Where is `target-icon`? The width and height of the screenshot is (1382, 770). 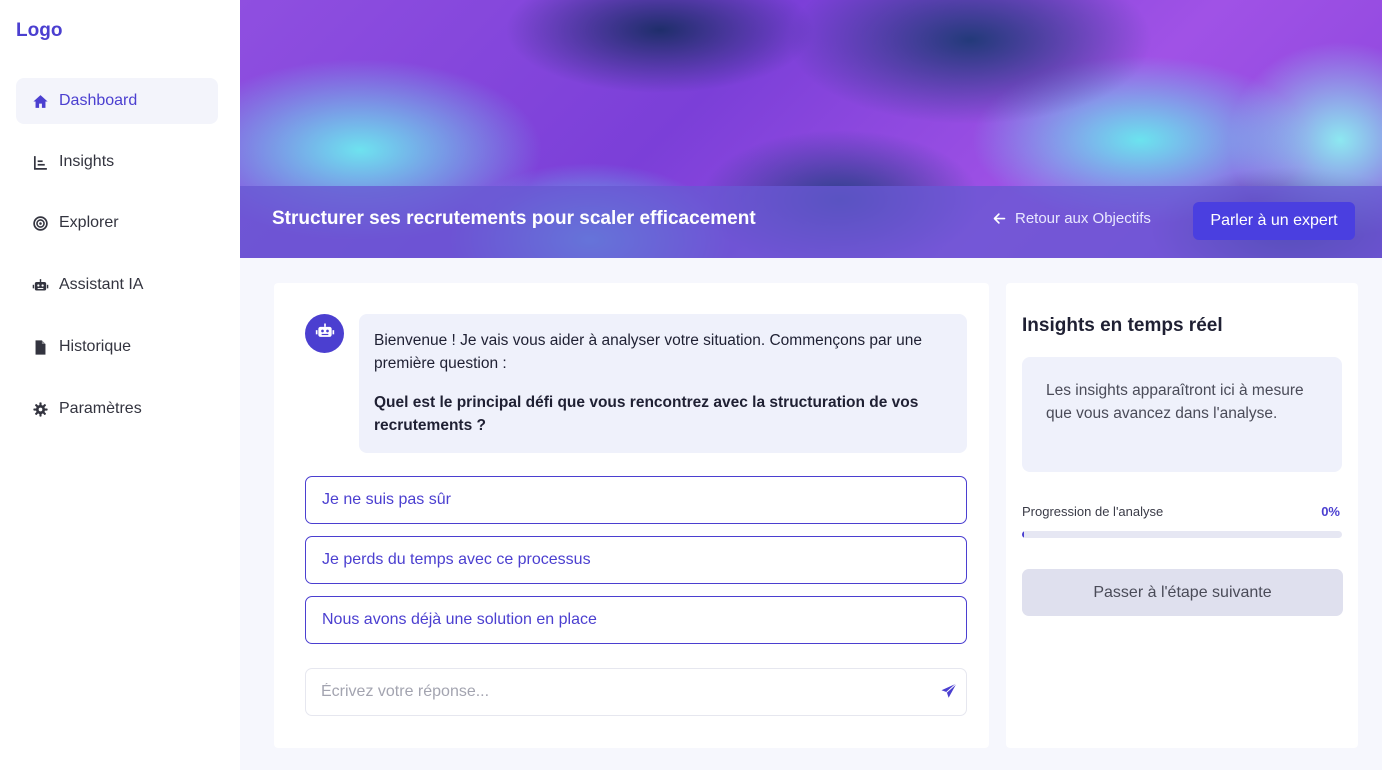 target-icon is located at coordinates (40, 223).